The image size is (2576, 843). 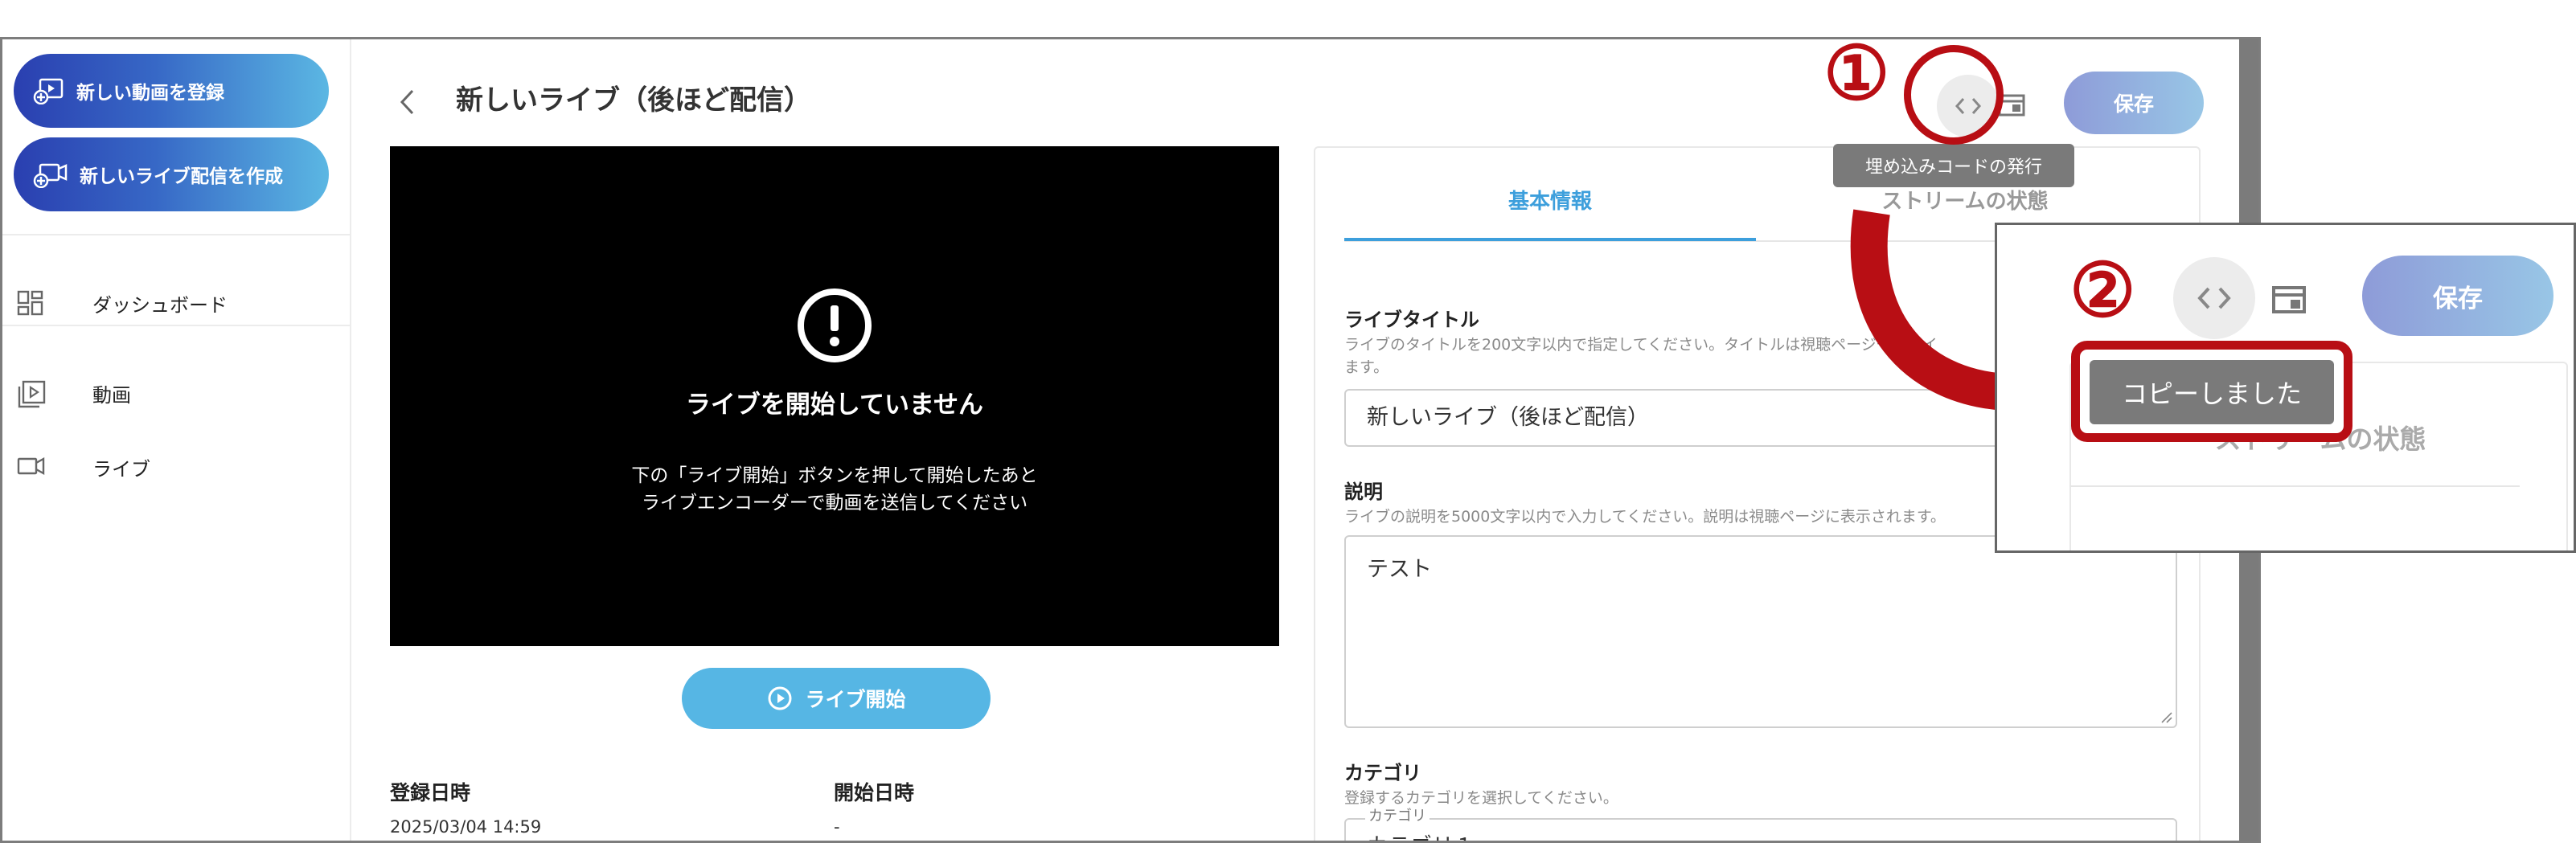 What do you see at coordinates (2289, 300) in the screenshot?
I see `preview-window-icon` at bounding box center [2289, 300].